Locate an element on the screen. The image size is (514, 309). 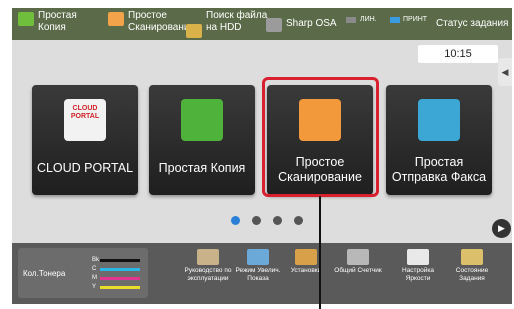
tile-label: Простая Копия is located at coordinates (202, 168).